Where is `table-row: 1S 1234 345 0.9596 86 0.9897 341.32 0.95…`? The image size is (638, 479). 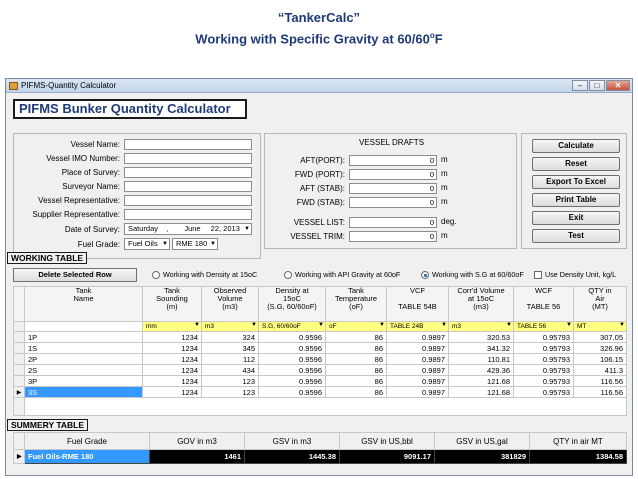 table-row: 1S 1234 345 0.9596 86 0.9897 341.32 0.95… is located at coordinates (320, 348).